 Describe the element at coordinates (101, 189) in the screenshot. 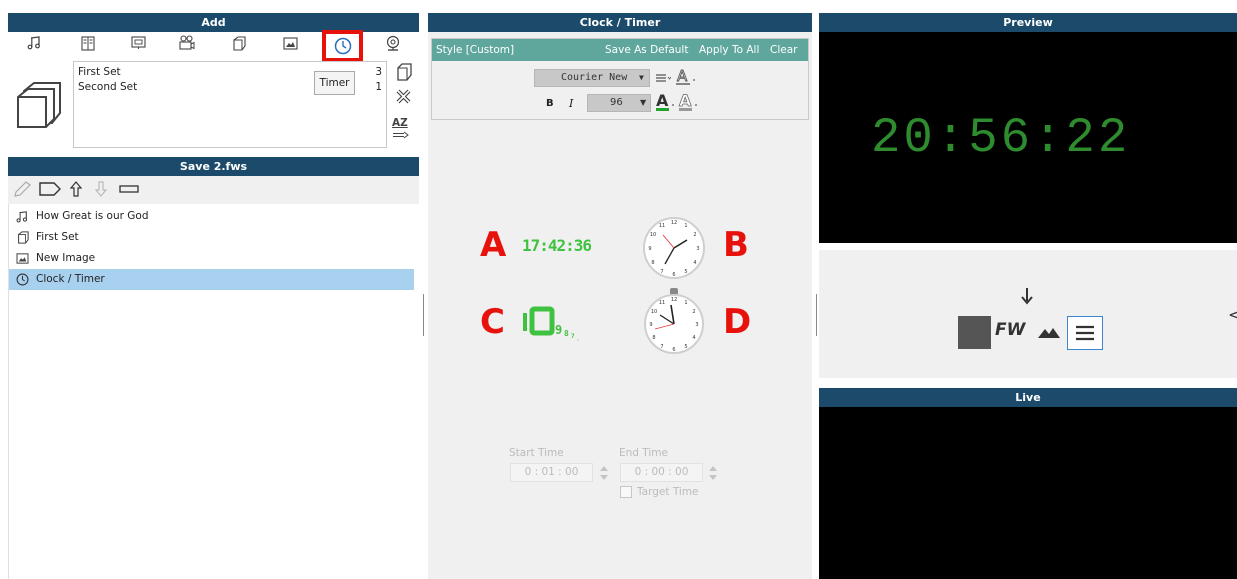

I see `move-down-icon` at that location.